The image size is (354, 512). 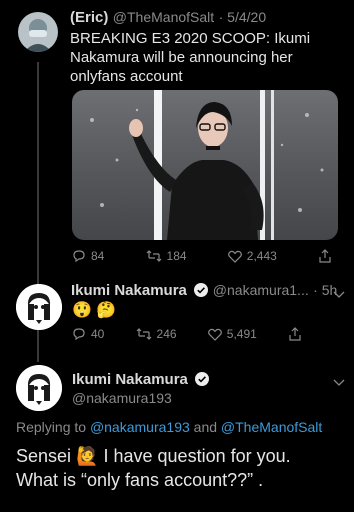 What do you see at coordinates (39, 388) in the screenshot?
I see `ikumi-avatar-large` at bounding box center [39, 388].